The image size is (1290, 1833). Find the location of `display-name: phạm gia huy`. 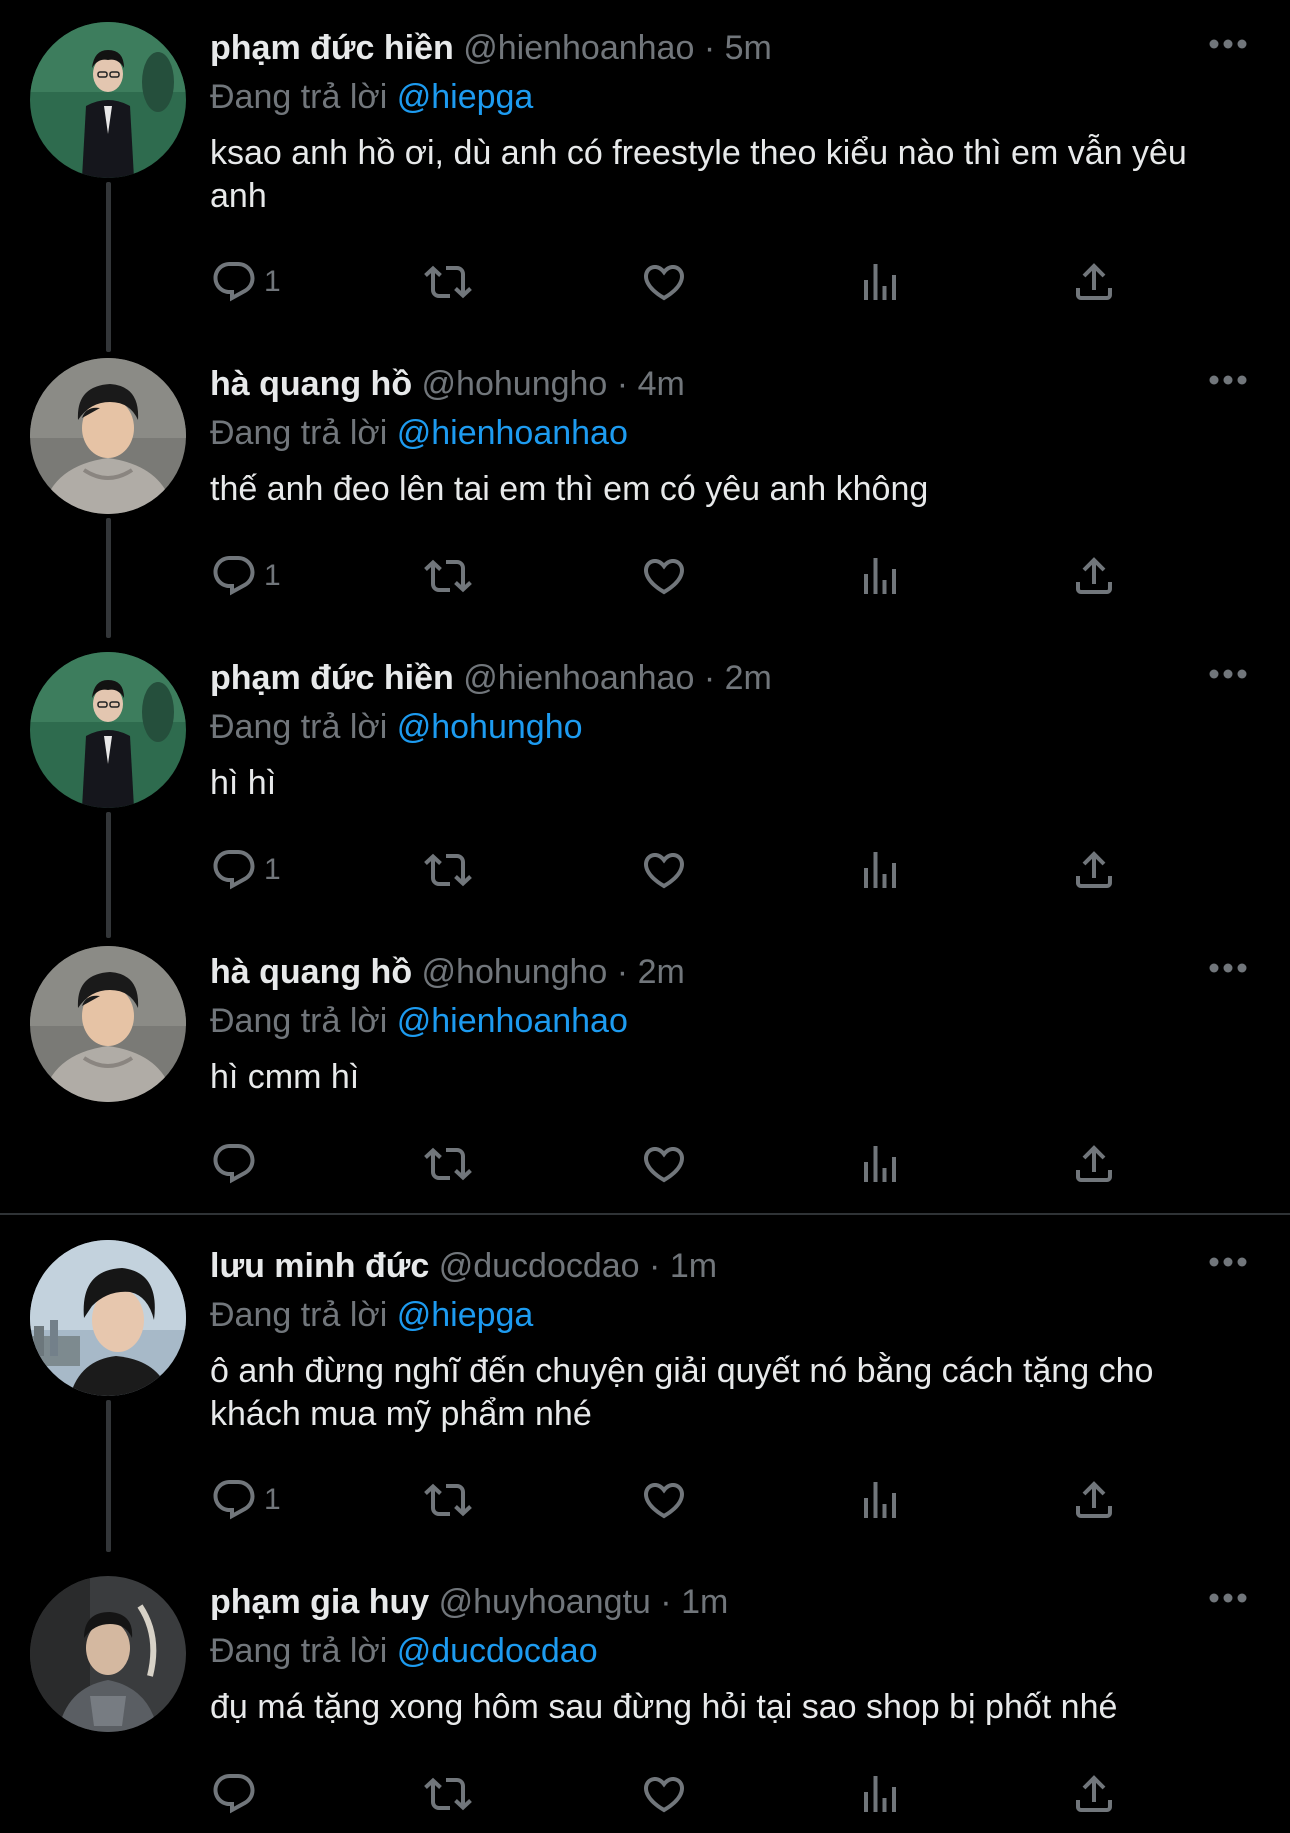

display-name: phạm gia huy is located at coordinates (319, 1602).